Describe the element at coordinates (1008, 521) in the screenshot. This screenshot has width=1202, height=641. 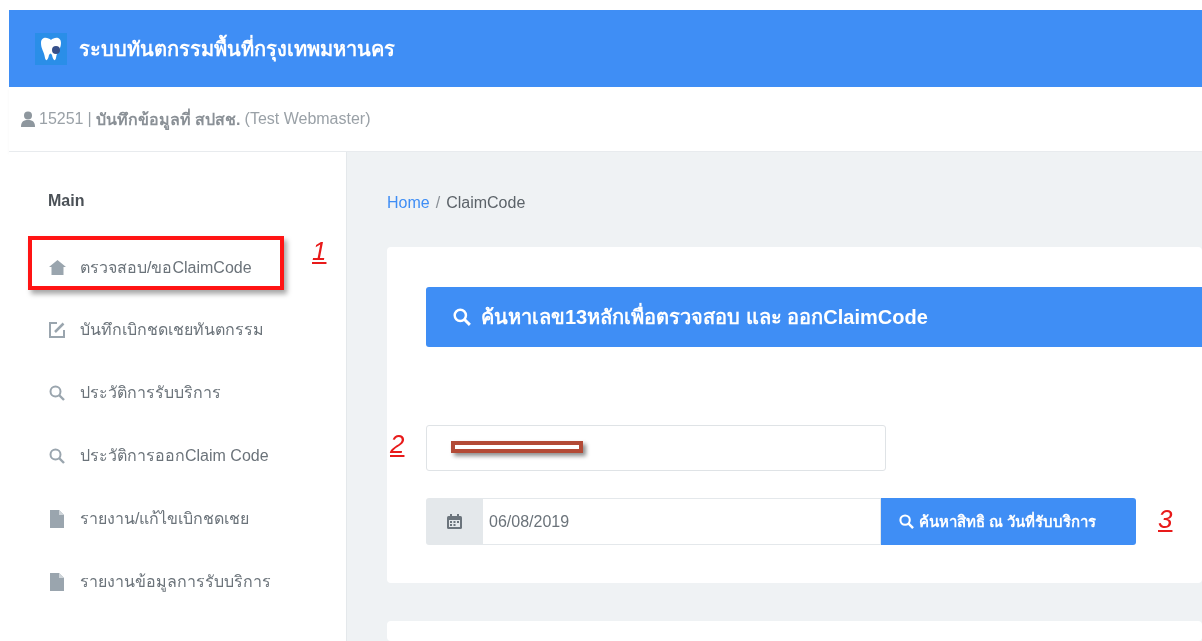
I see `search-button: ค้นหาสิทธิ ณ วันที่รับบริการ` at that location.